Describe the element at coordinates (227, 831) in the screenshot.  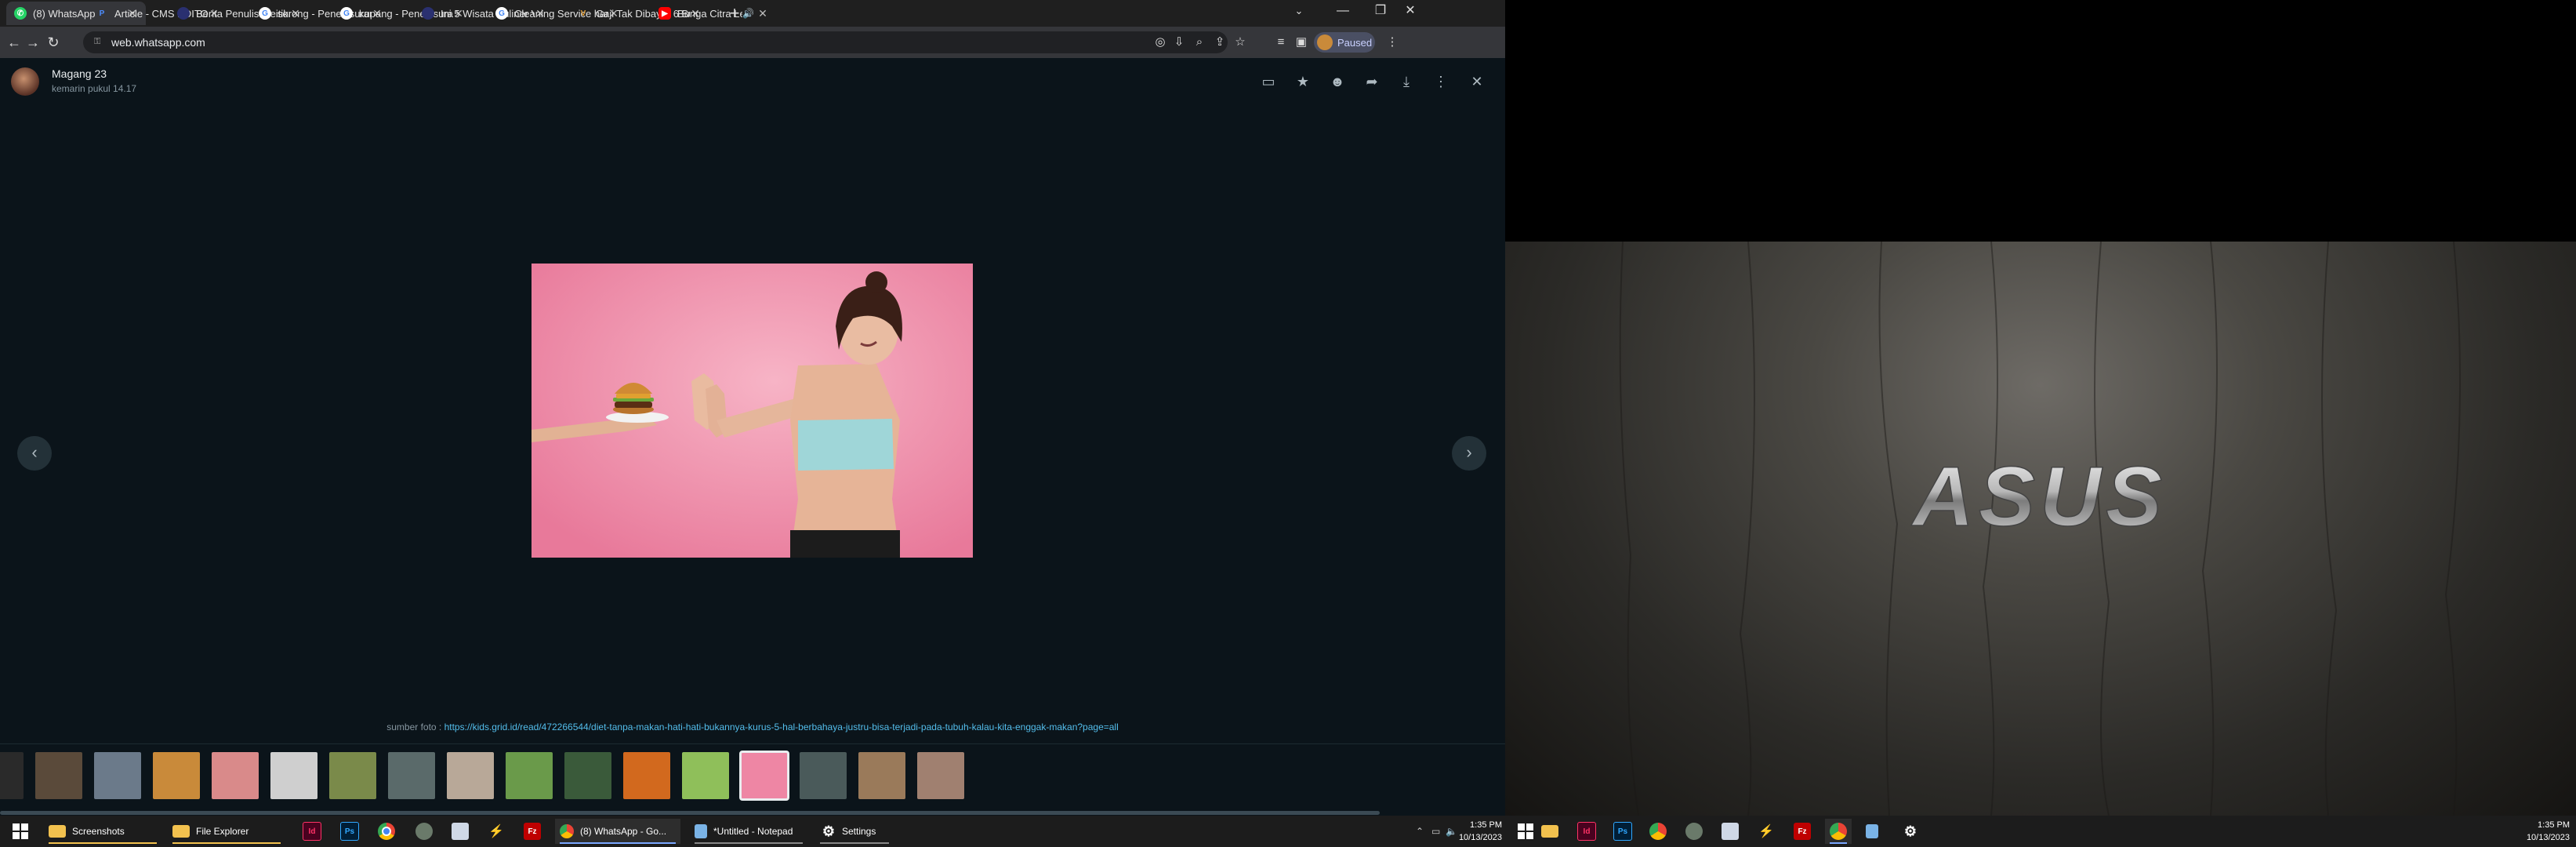
I see `taskbar-item-file-explorer: File Explorer` at that location.